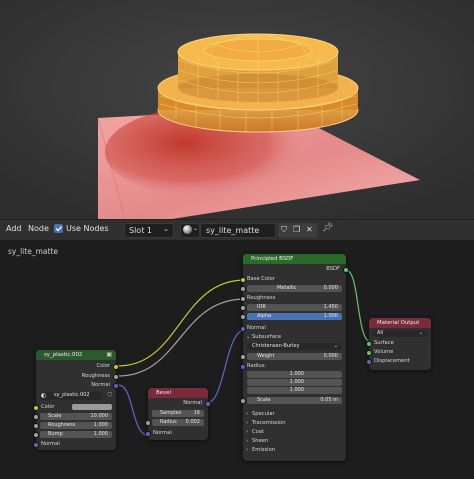 The image size is (474, 479). What do you see at coordinates (243, 367) in the screenshot?
I see `socket-radius` at bounding box center [243, 367].